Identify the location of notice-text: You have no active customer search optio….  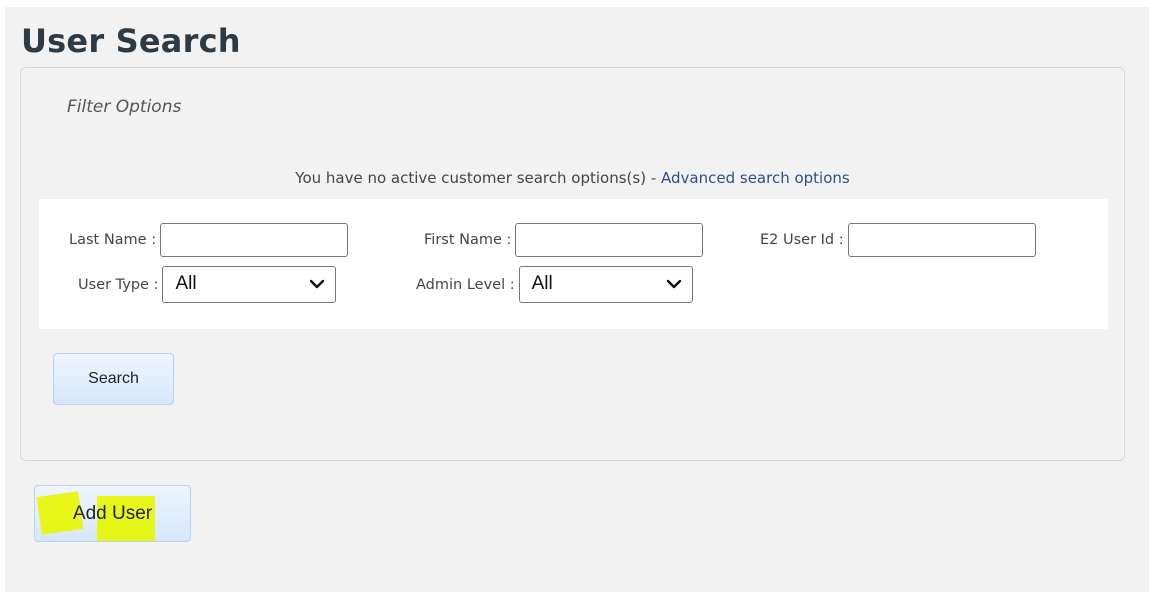
(476, 178).